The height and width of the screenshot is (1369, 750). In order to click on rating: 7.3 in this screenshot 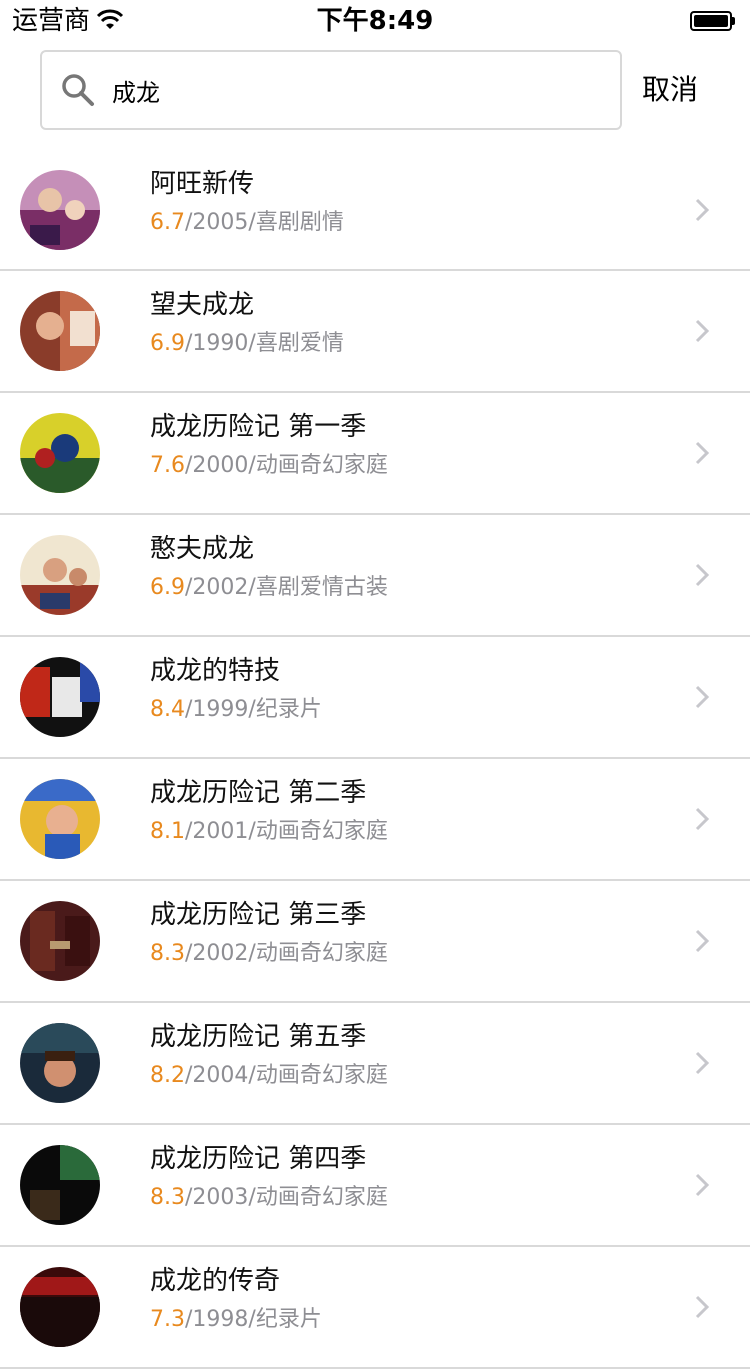, I will do `click(167, 1319)`.